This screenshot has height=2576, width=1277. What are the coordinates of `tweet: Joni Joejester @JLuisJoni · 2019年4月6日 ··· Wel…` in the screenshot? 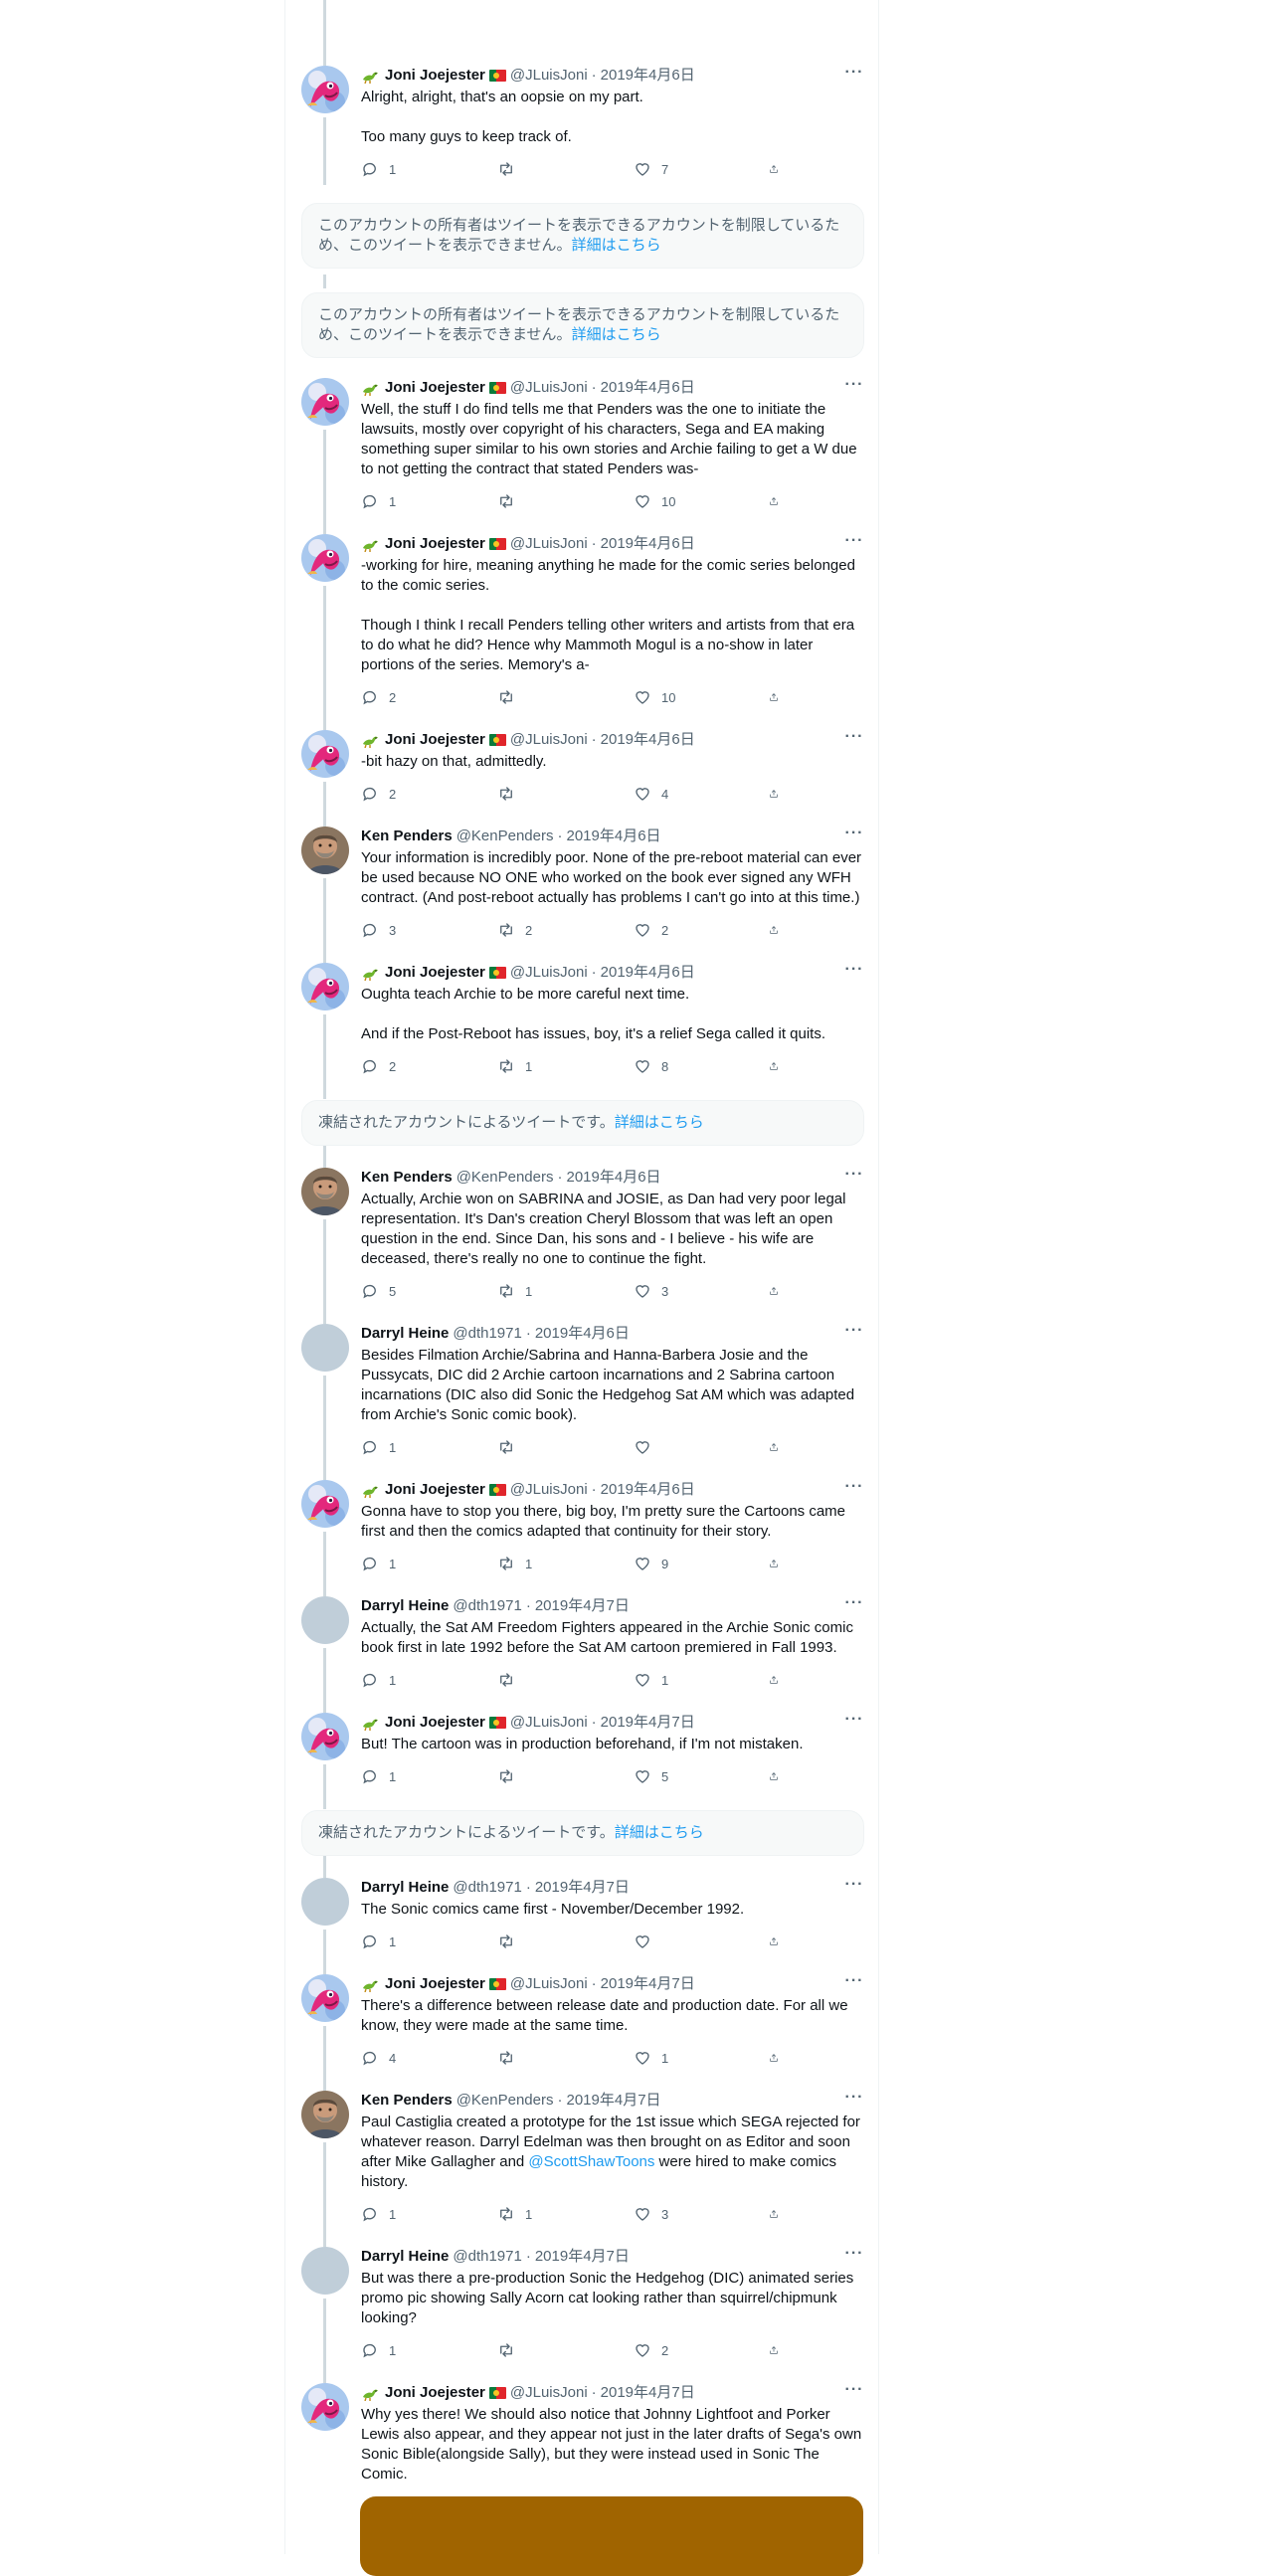 It's located at (582, 455).